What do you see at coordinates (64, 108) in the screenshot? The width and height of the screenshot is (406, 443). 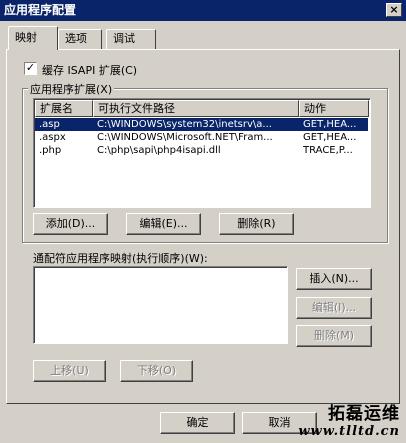 I see `column-header-extension: 扩展名` at bounding box center [64, 108].